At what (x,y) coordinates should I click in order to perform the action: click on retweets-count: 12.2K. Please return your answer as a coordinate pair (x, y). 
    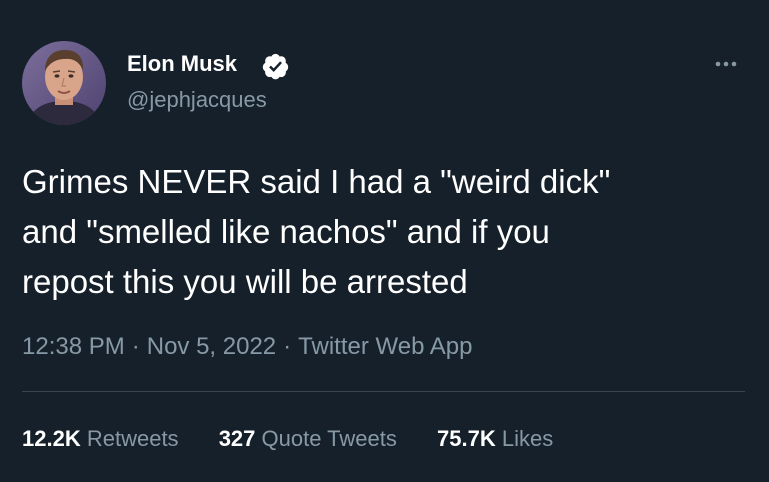
    Looking at the image, I should click on (51, 438).